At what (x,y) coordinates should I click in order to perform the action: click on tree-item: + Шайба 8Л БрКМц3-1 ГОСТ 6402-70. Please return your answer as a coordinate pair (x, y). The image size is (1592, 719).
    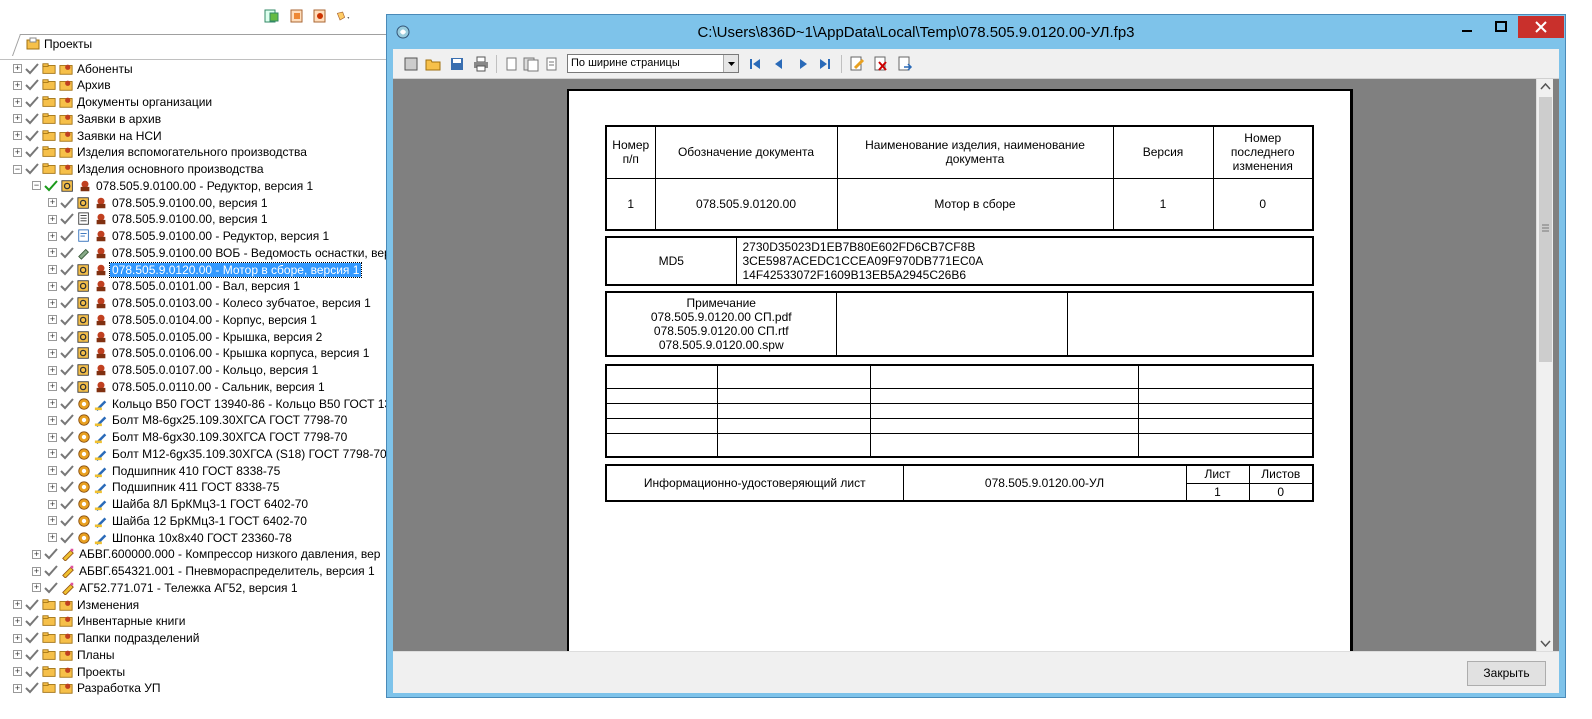
    Looking at the image, I should click on (179, 504).